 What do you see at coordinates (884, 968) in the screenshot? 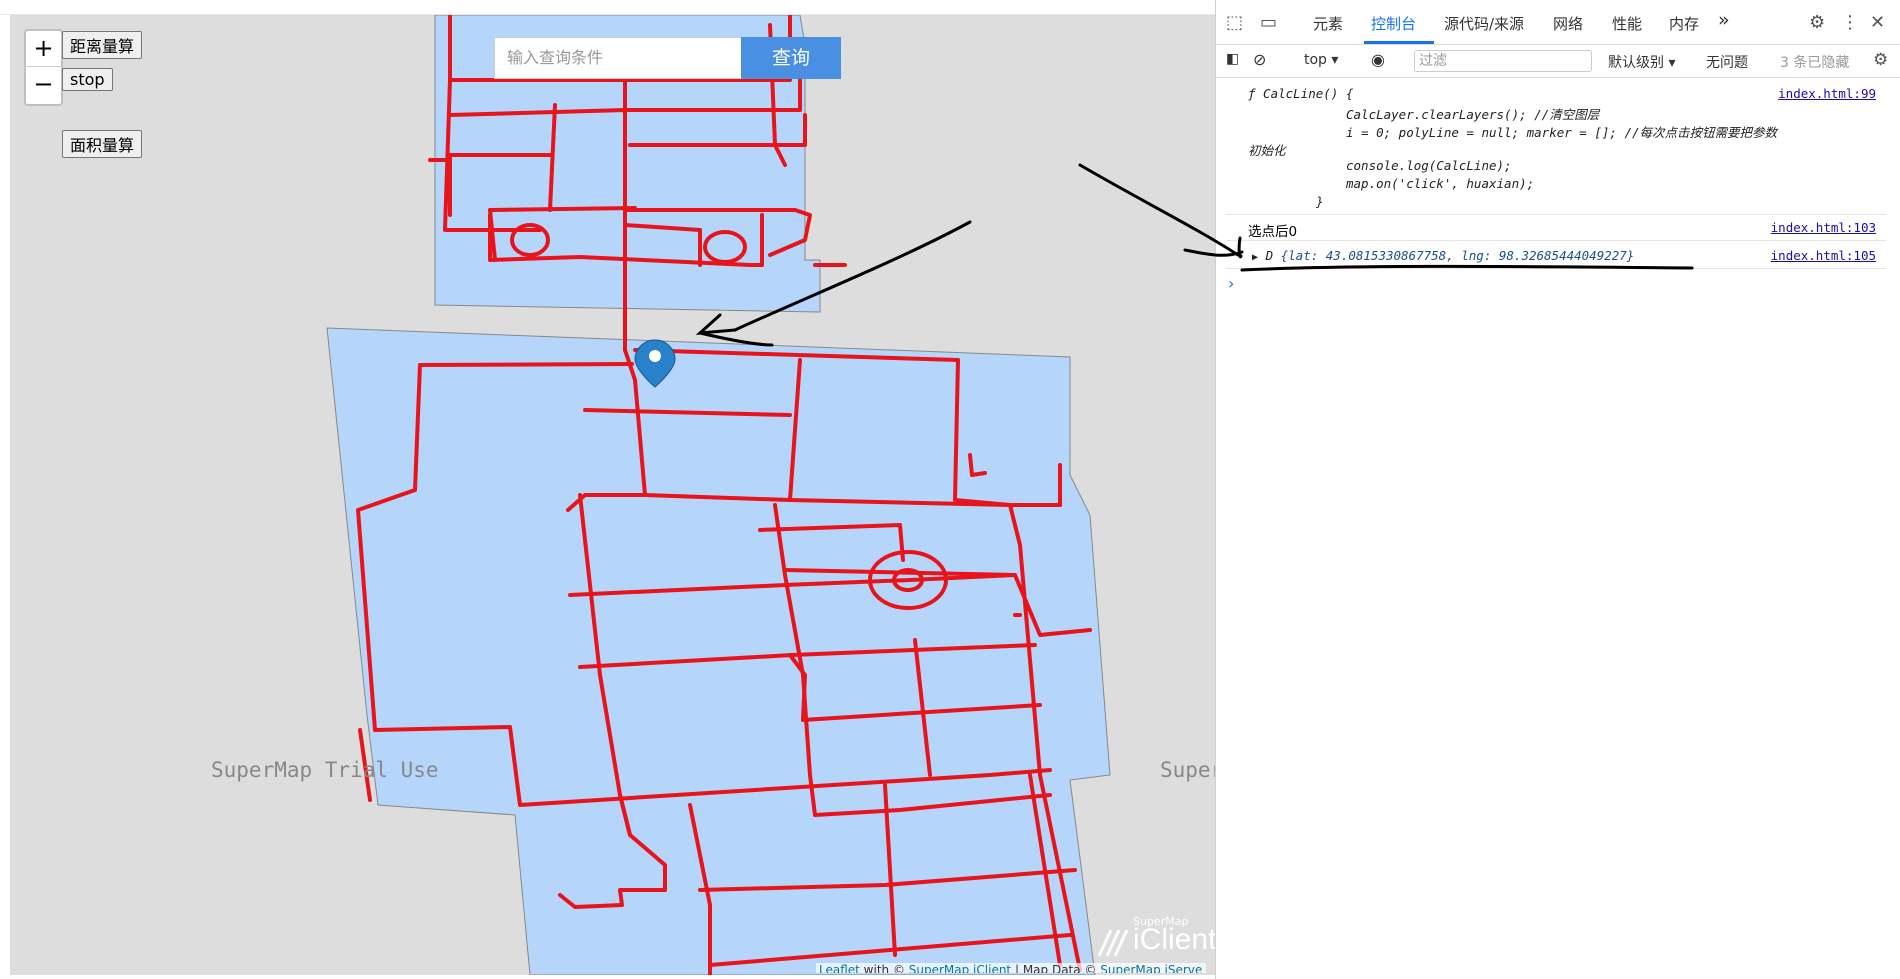
I see `attribution-with: with ©` at bounding box center [884, 968].